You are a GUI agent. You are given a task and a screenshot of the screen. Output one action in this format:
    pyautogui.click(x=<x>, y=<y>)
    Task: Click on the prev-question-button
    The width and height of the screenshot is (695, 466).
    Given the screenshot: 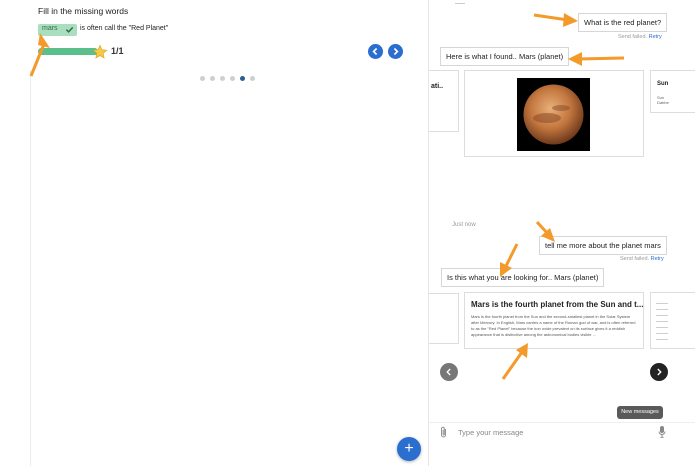 What is the action you would take?
    pyautogui.click(x=375, y=51)
    